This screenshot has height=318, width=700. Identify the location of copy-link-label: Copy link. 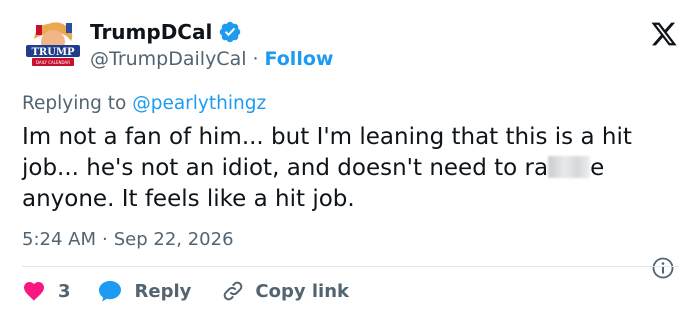
(302, 291).